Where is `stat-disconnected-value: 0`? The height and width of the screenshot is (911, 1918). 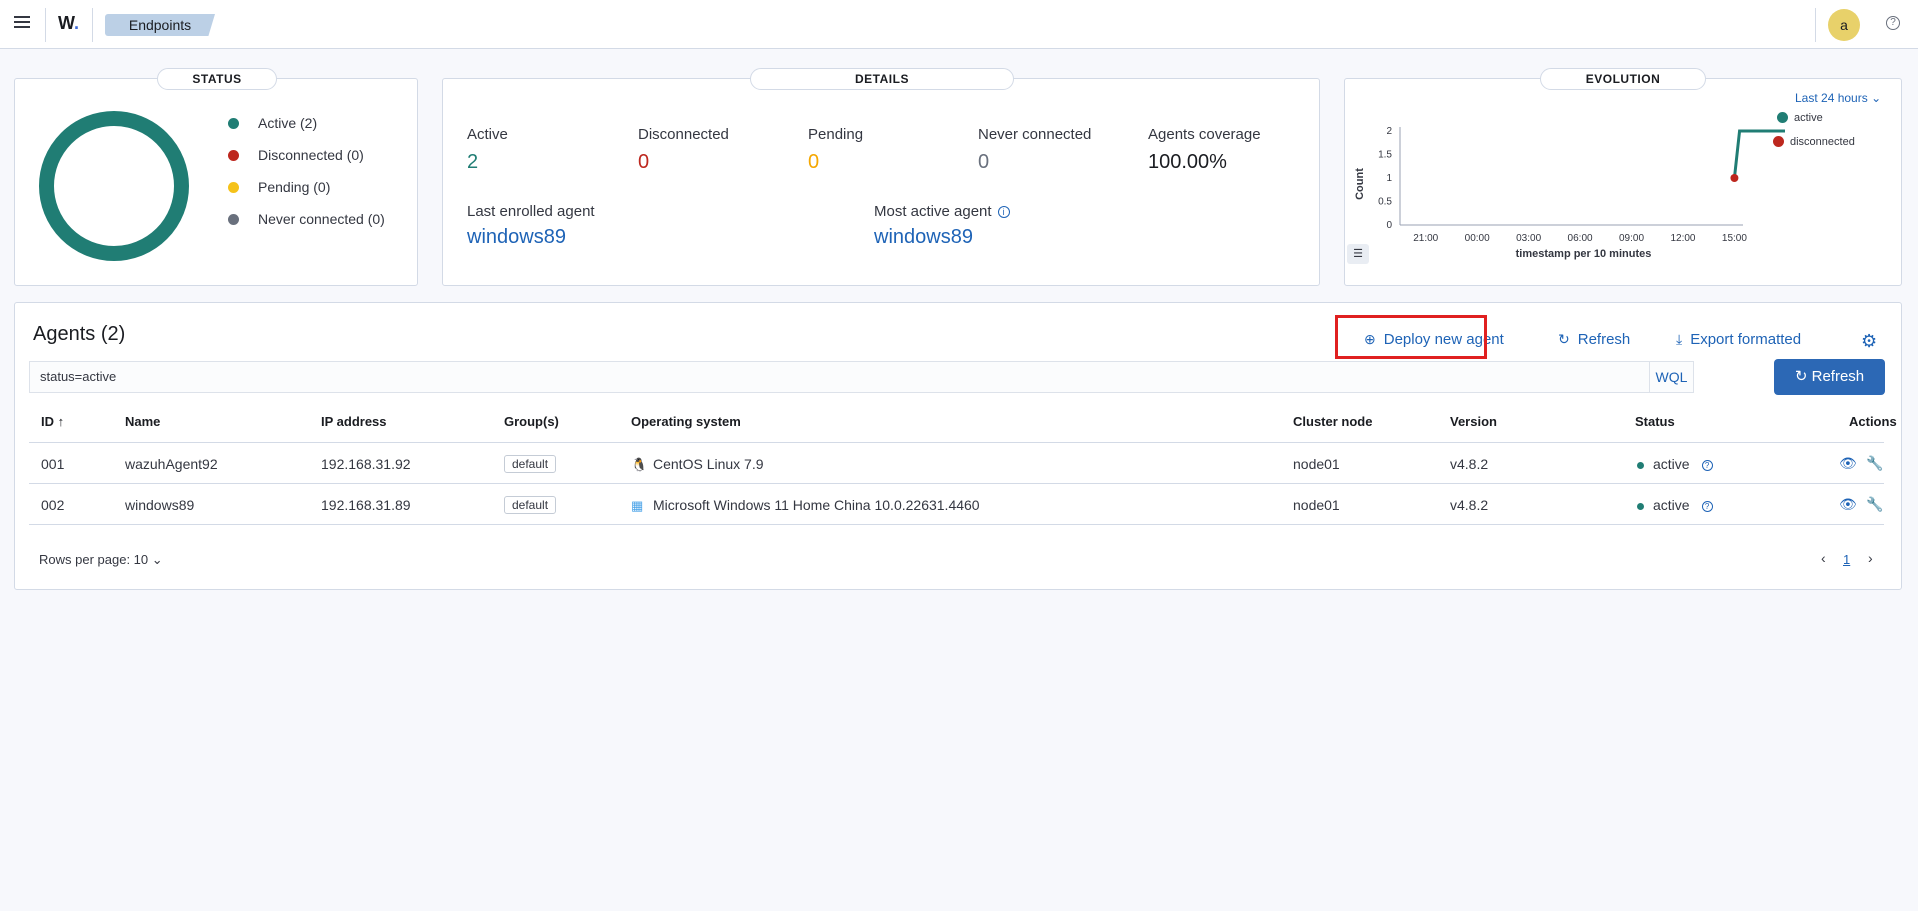 stat-disconnected-value: 0 is located at coordinates (643, 162).